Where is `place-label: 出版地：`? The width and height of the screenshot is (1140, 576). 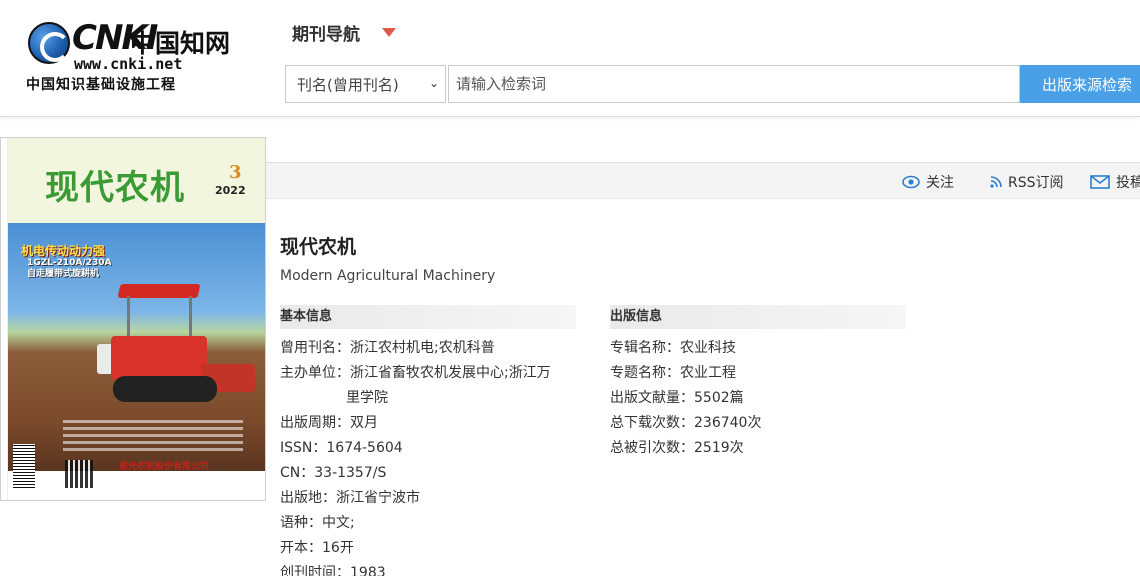 place-label: 出版地： is located at coordinates (308, 498).